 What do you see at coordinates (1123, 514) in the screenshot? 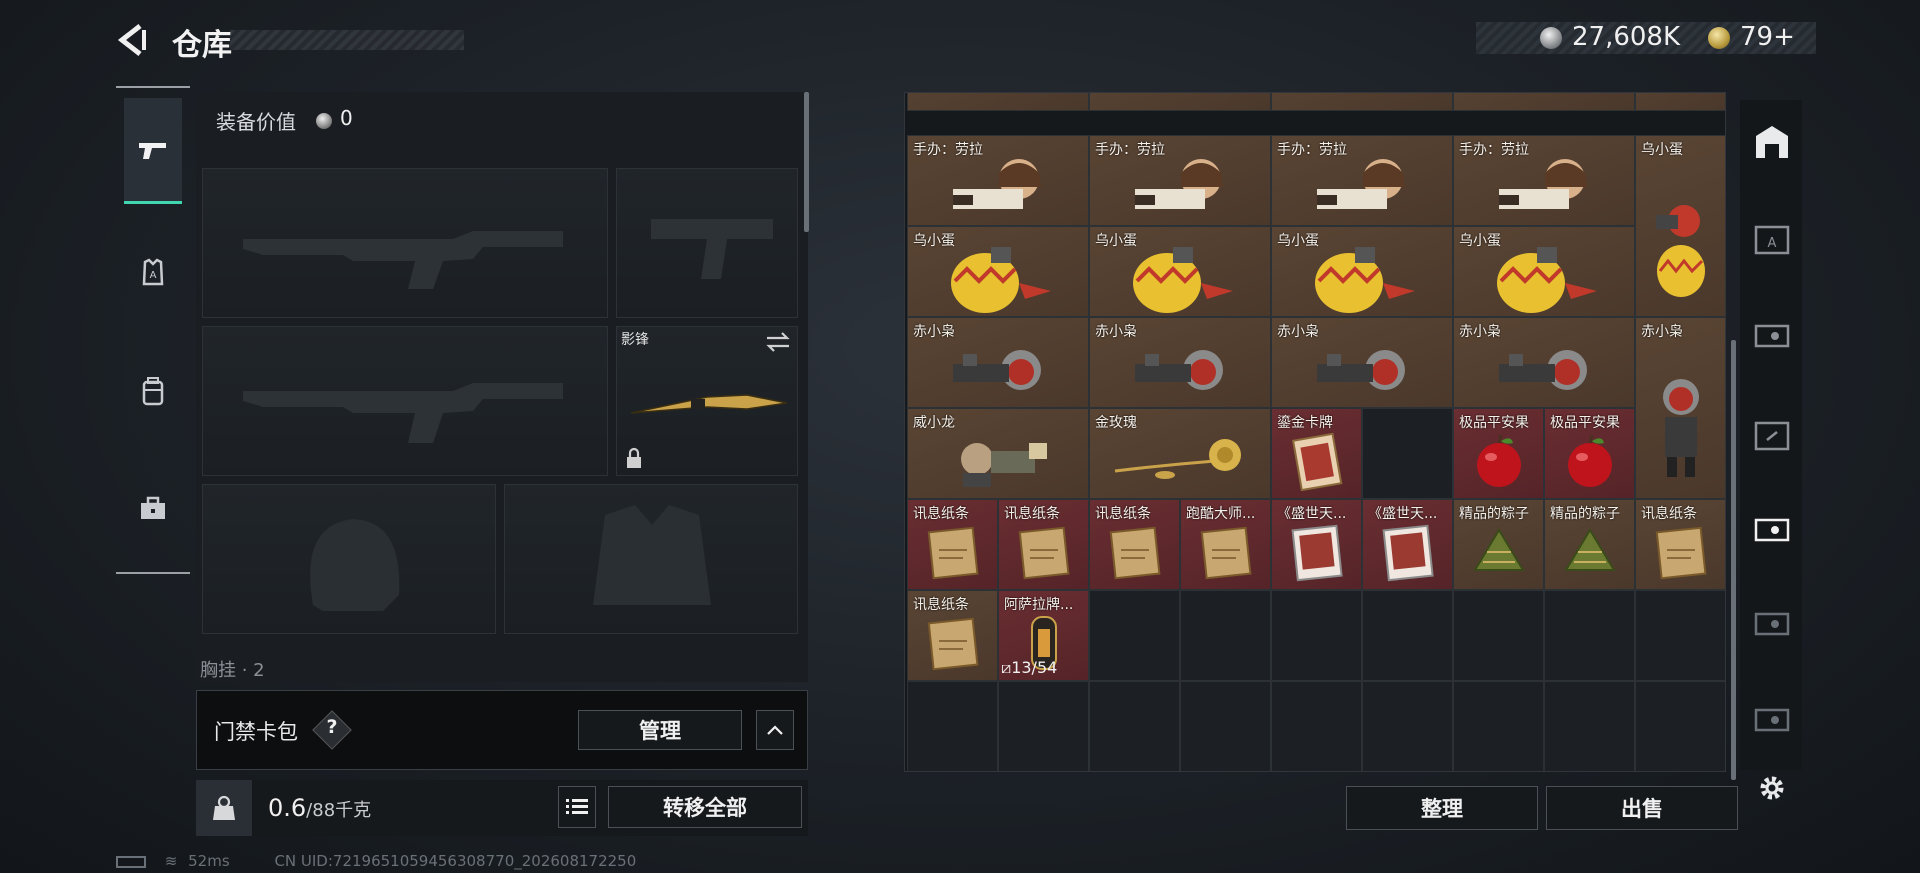
I see `item-name: 讯息纸条` at bounding box center [1123, 514].